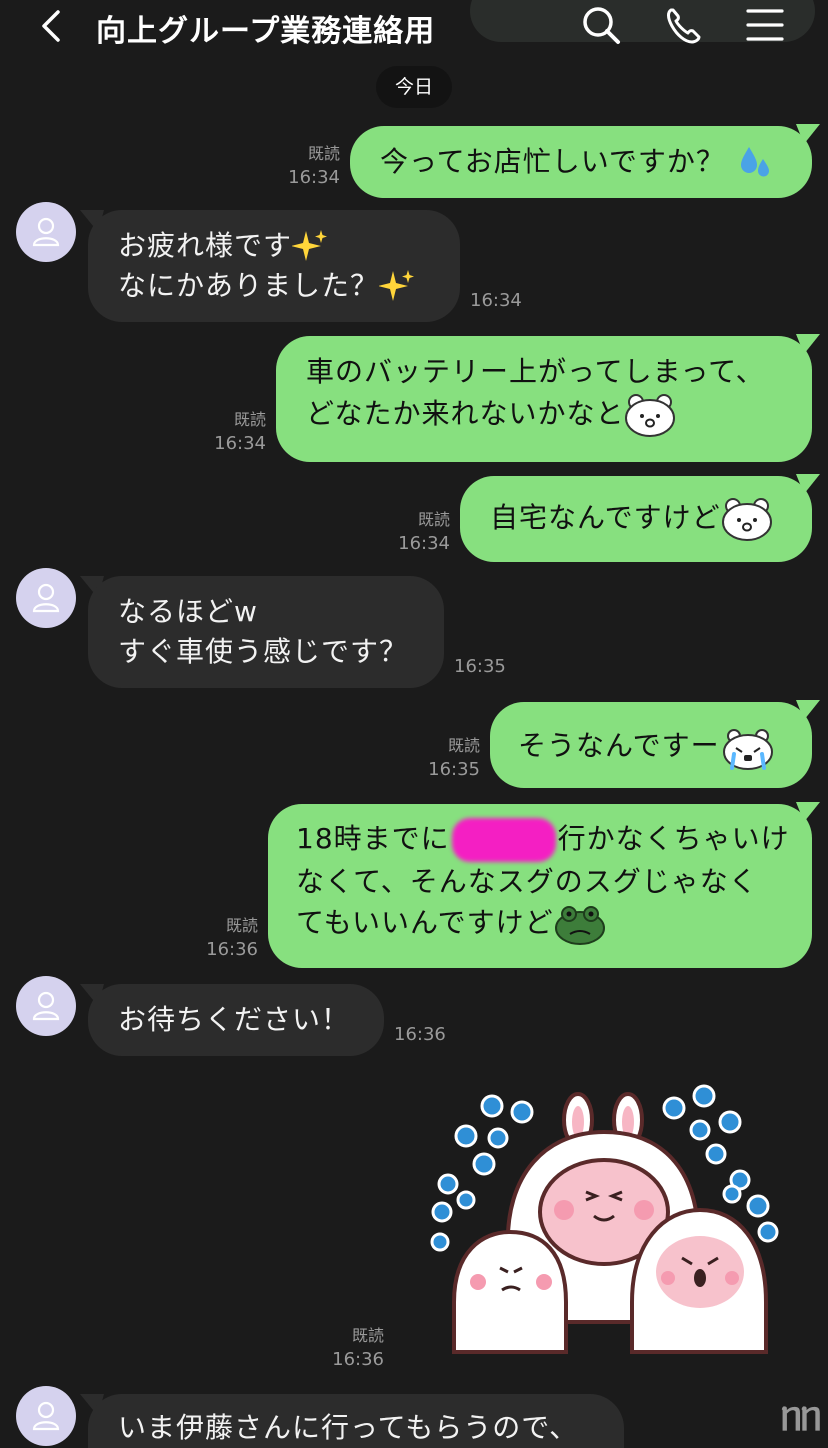 The width and height of the screenshot is (828, 1448). Describe the element at coordinates (373, 838) in the screenshot. I see `message-text: 18時までに` at that location.